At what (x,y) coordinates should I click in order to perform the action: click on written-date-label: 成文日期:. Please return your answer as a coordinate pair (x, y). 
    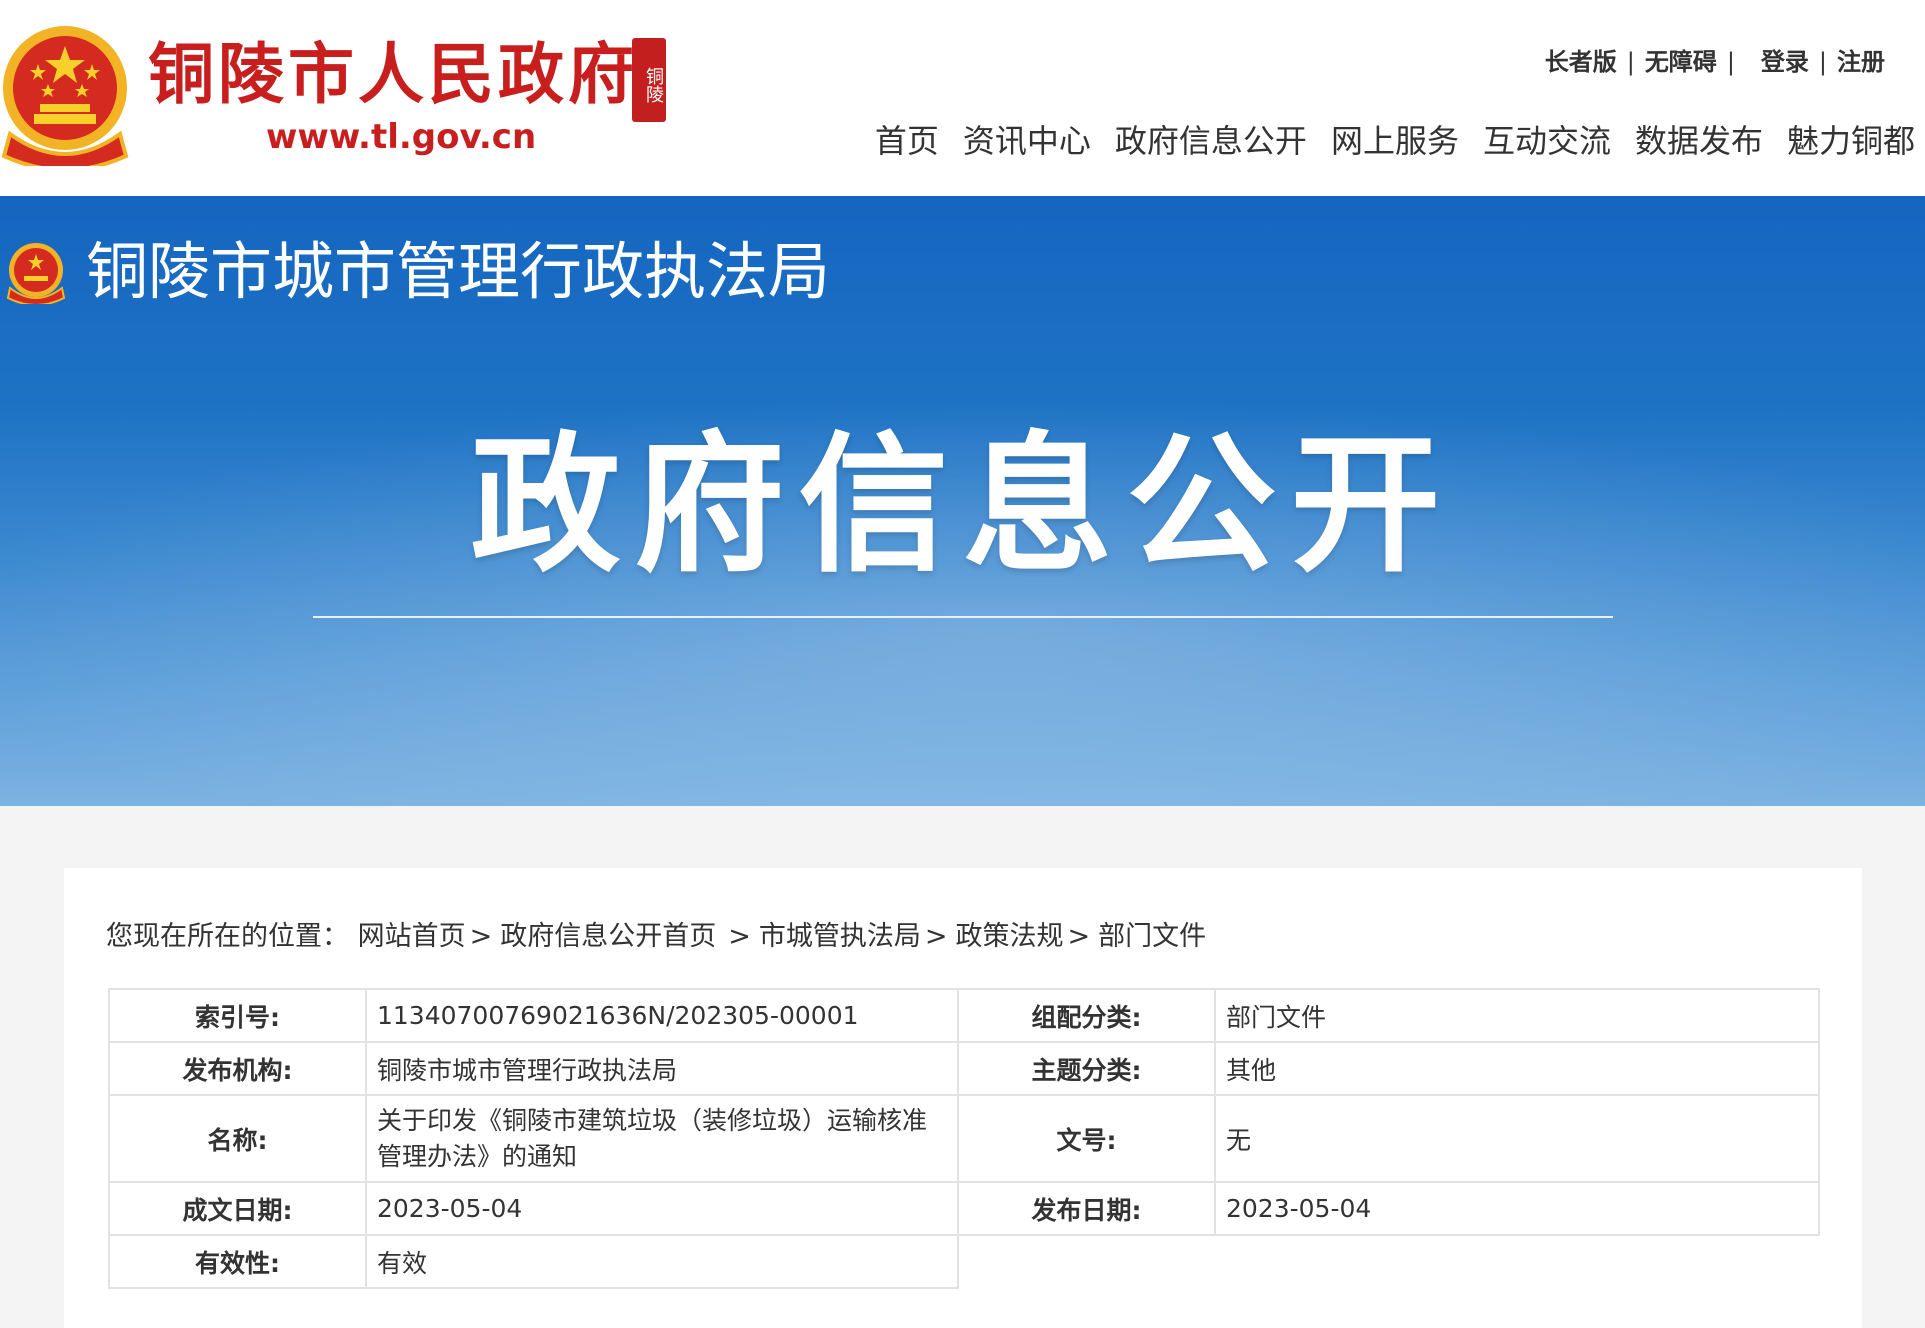
    Looking at the image, I should click on (237, 1208).